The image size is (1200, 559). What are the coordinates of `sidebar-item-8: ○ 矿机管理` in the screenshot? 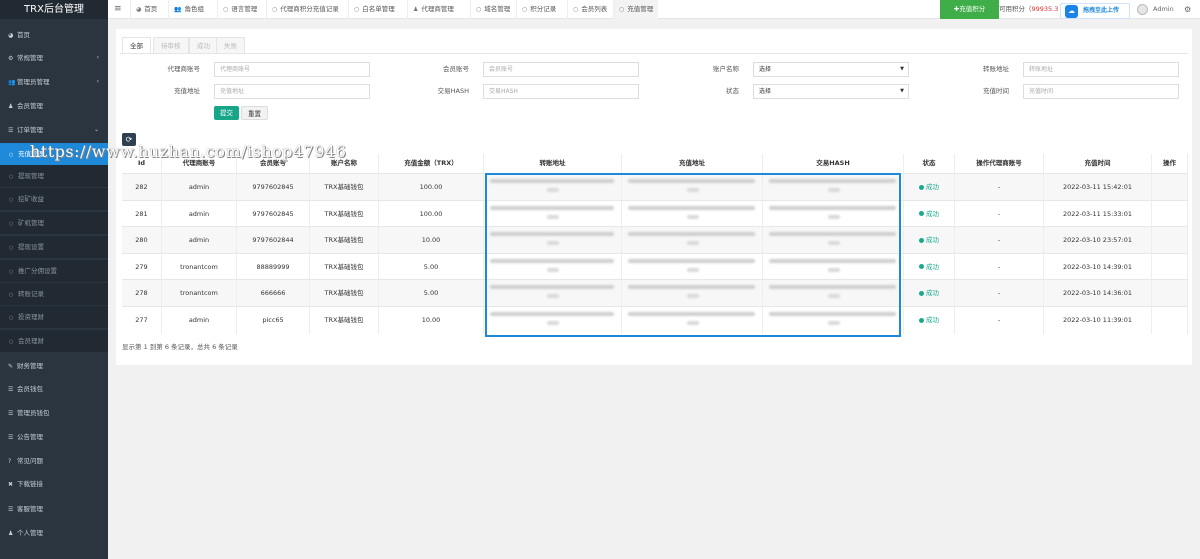 It's located at (54, 223).